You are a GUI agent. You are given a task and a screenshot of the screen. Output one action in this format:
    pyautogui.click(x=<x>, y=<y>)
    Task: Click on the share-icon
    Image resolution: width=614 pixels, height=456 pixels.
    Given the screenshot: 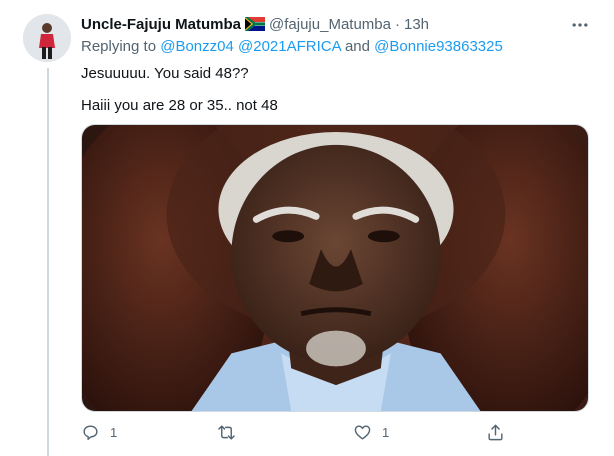 What is the action you would take?
    pyautogui.click(x=495, y=432)
    